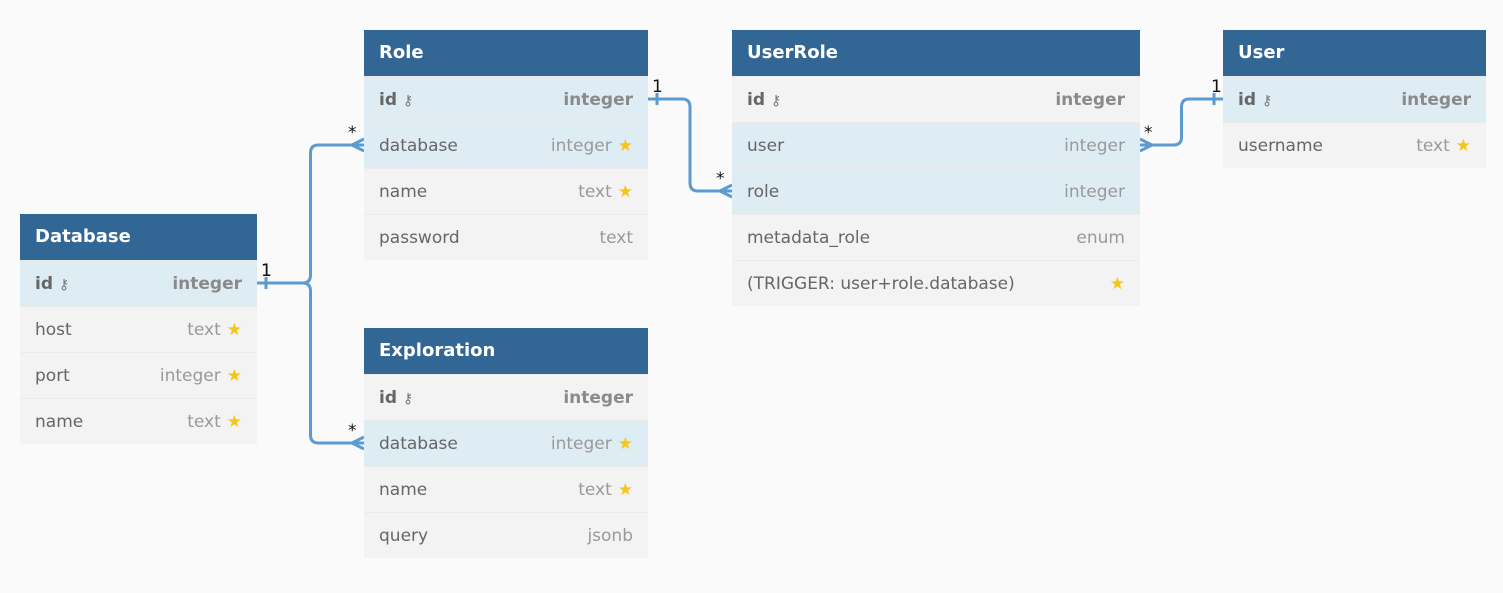  I want to click on table-header: Database, so click(138, 237).